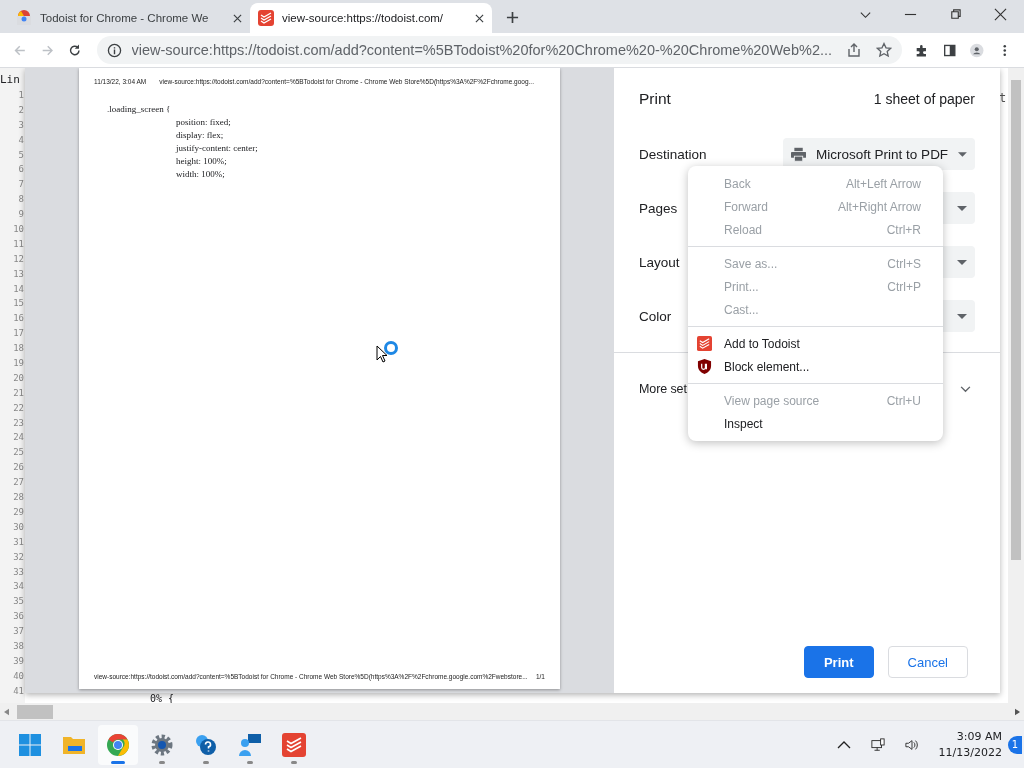 This screenshot has width=1024, height=768. What do you see at coordinates (970, 744) in the screenshot?
I see `clock: 3:09 AM 11/13/2022` at bounding box center [970, 744].